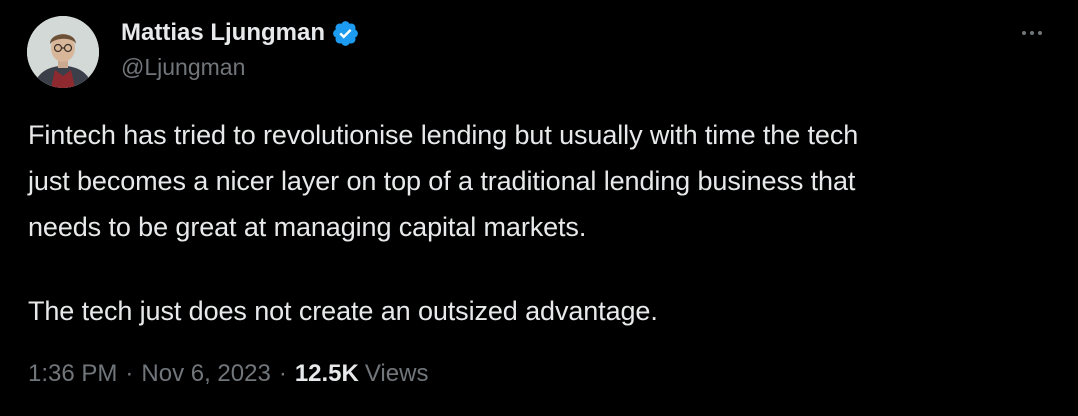 This screenshot has height=416, width=1078. I want to click on author-avatar, so click(63, 52).